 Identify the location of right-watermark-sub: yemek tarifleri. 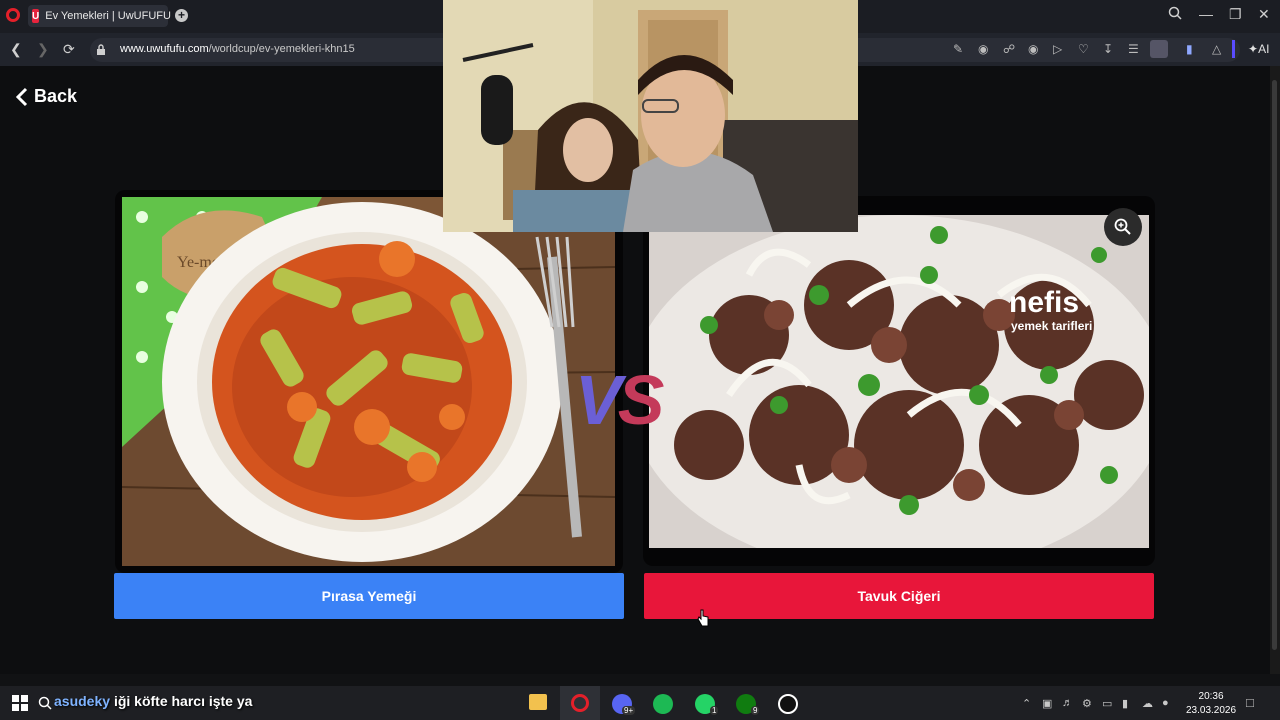
(1051, 326).